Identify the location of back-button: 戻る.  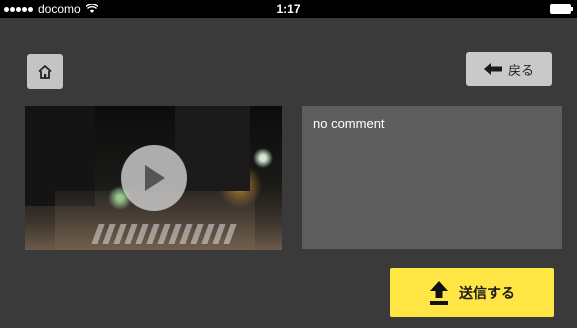
(509, 69).